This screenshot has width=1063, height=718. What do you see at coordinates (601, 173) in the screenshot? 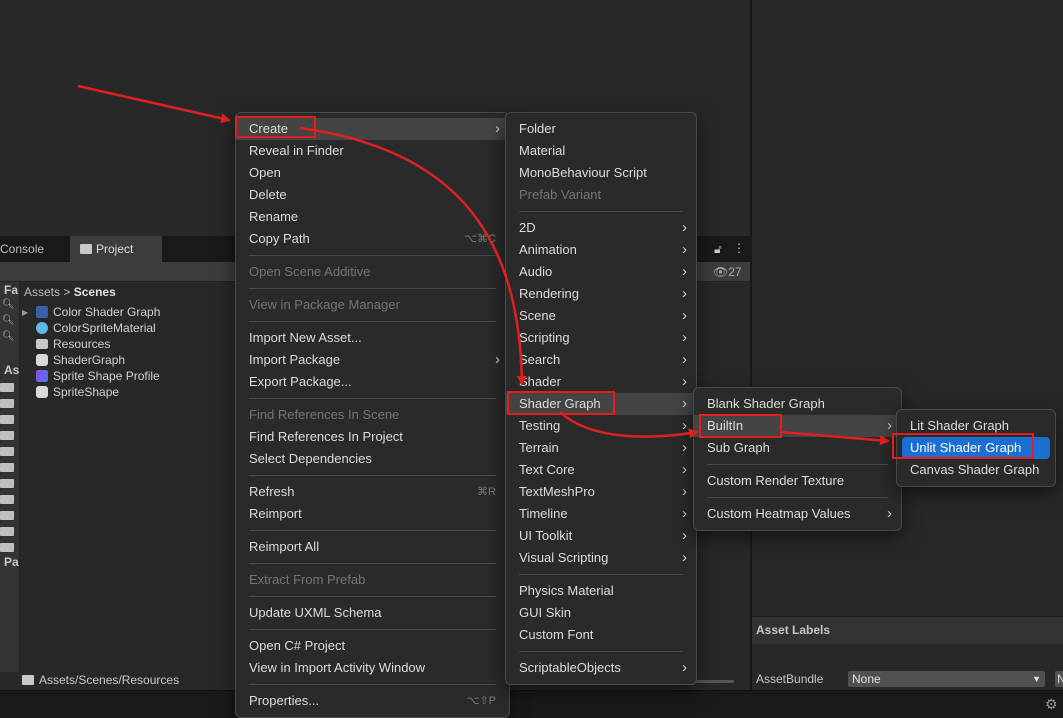
I see `menu-item-monobehaviour-script: MonoBehaviour Script` at bounding box center [601, 173].